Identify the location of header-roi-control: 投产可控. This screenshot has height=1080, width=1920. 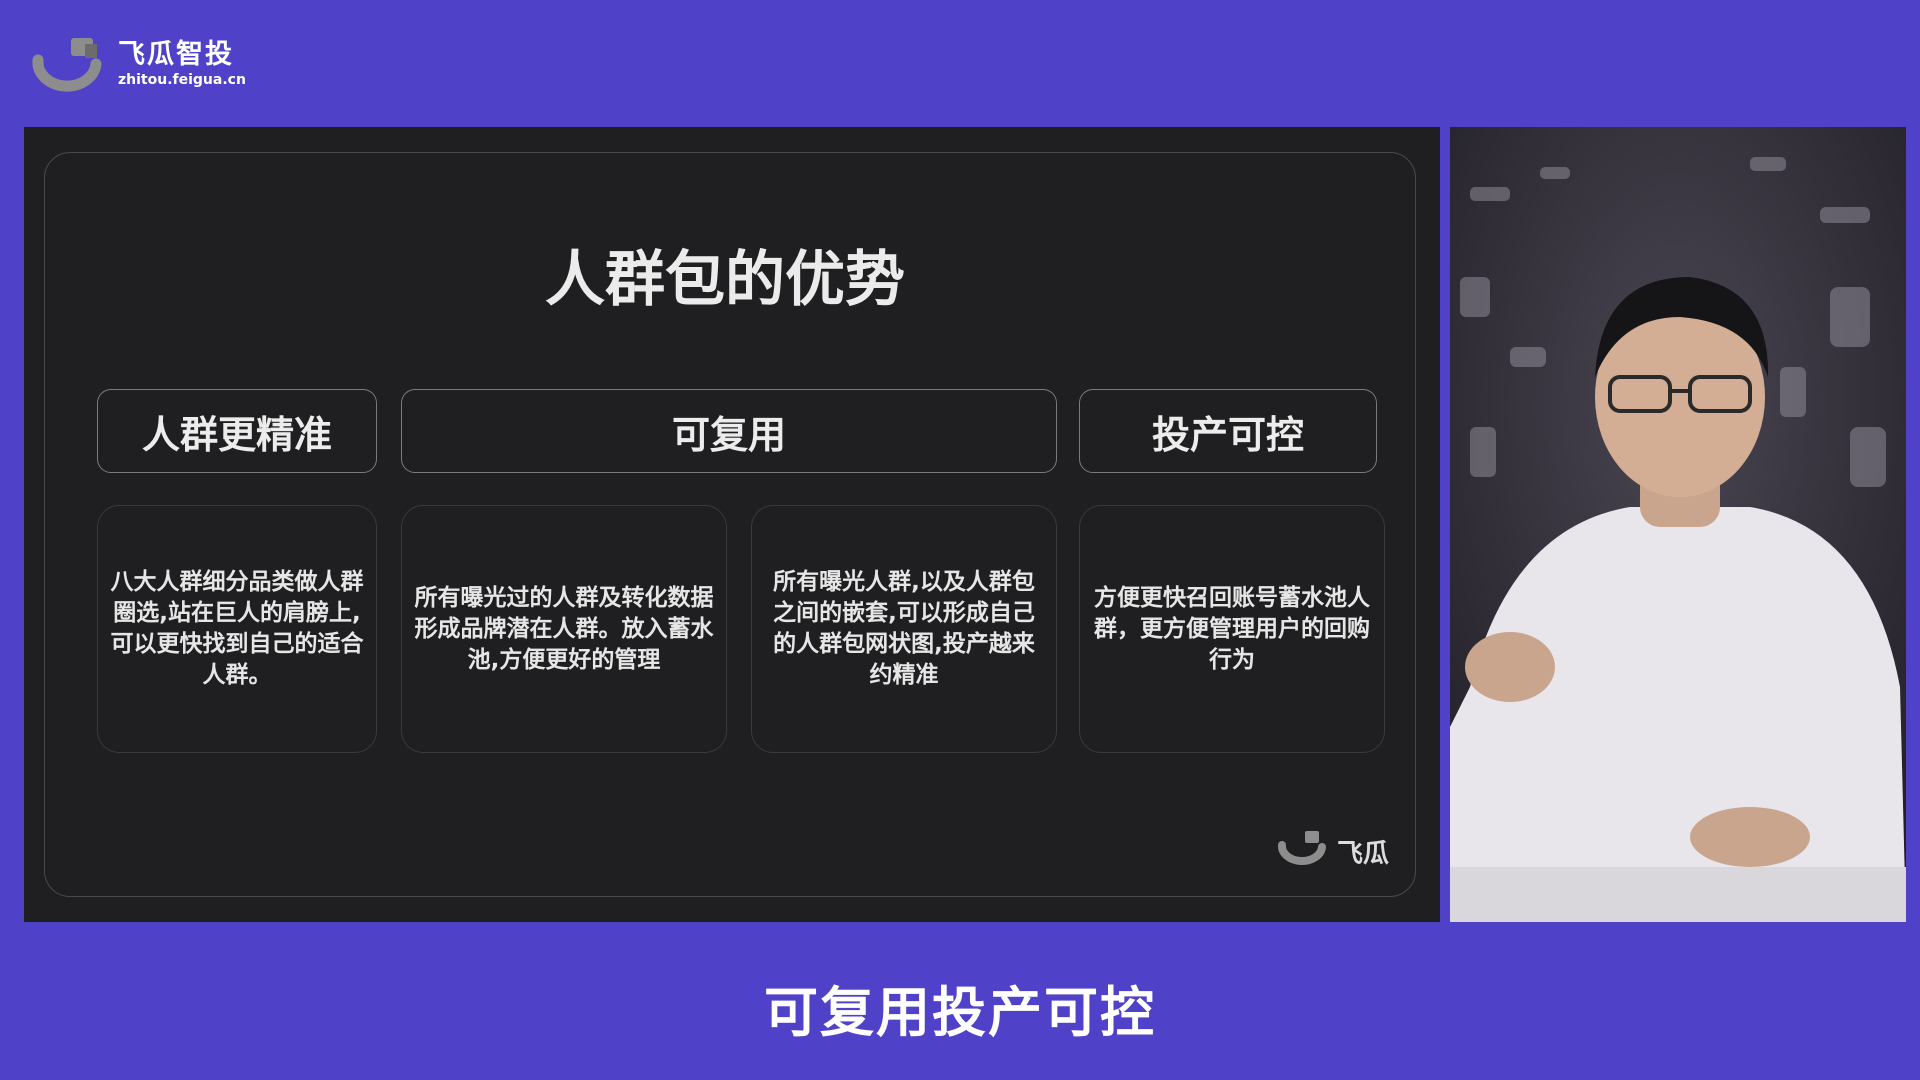
(1228, 431).